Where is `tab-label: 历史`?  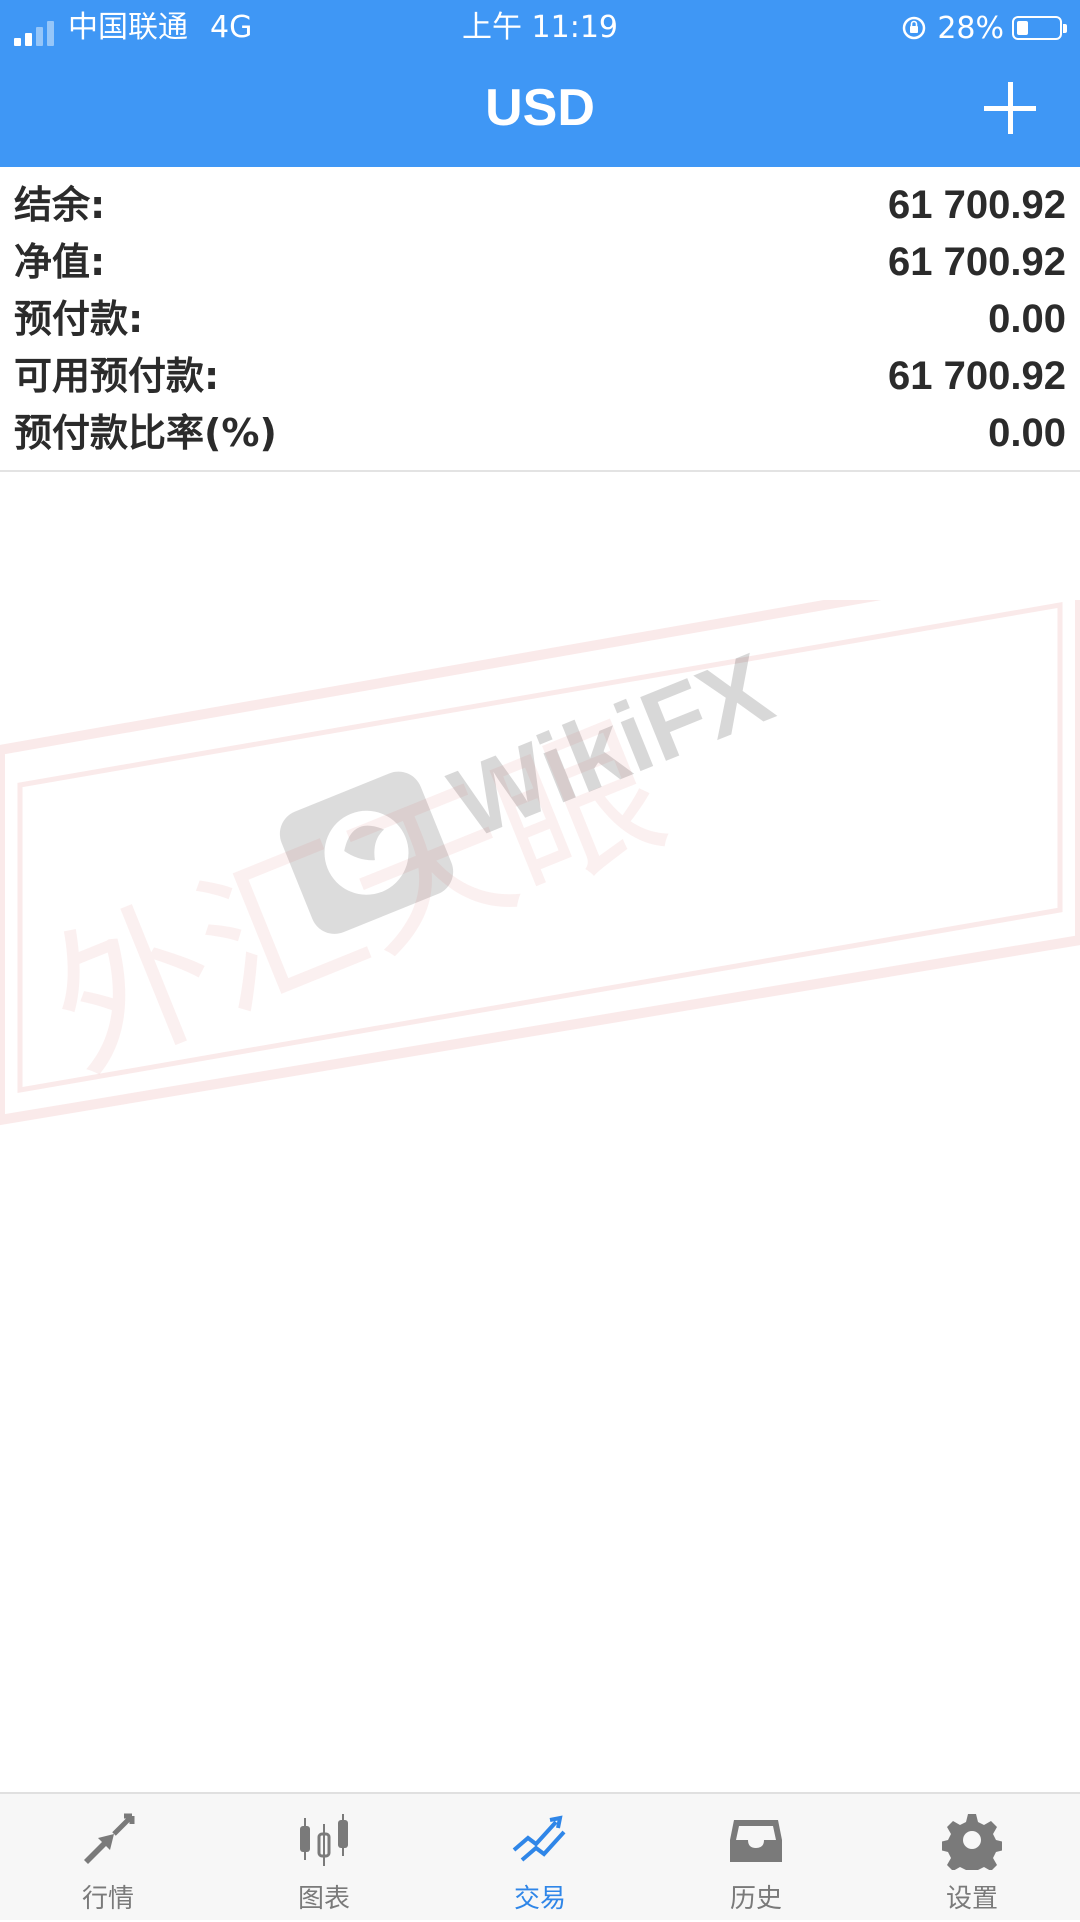
tab-label: 历史 is located at coordinates (755, 1899).